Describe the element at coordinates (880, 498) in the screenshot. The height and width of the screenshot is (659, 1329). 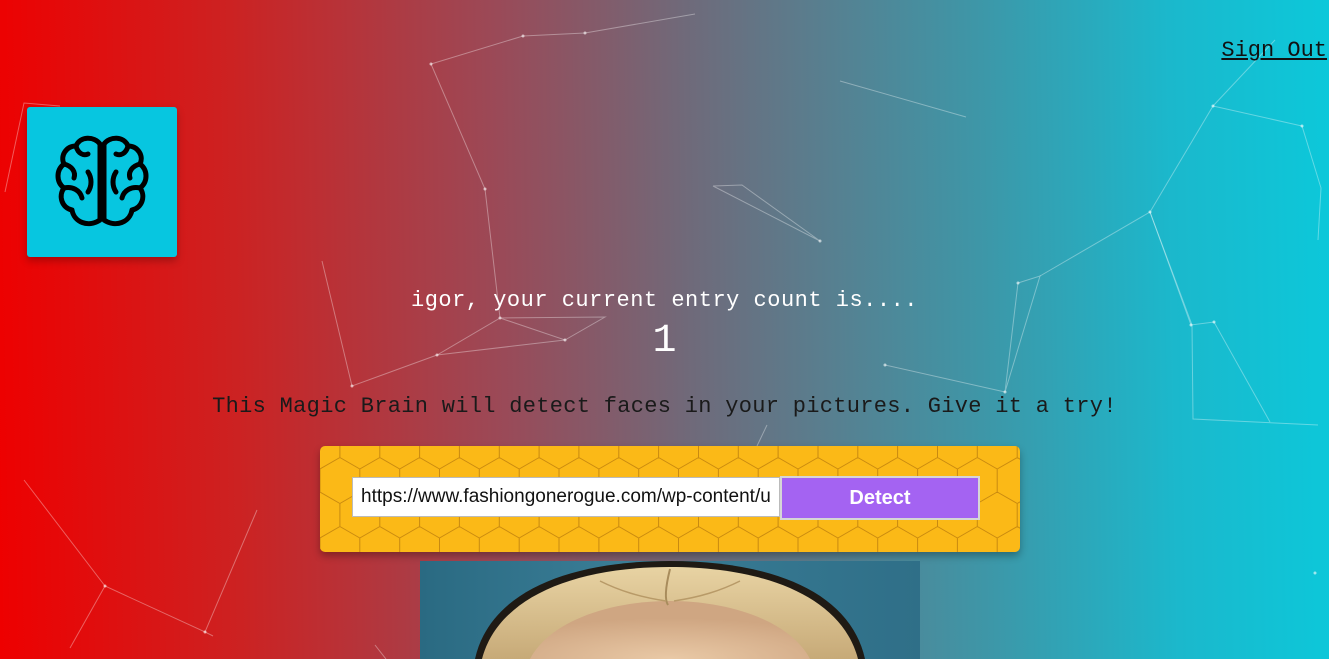
I see `detect-button: Detect` at that location.